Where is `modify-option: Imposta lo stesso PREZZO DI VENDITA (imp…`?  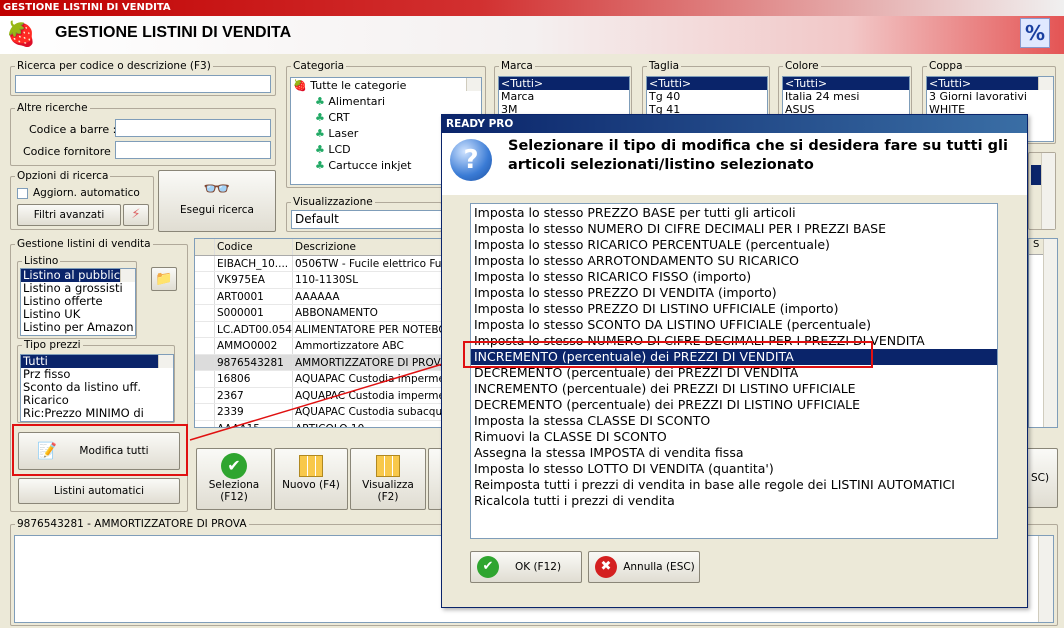 modify-option: Imposta lo stesso PREZZO DI VENDITA (imp… is located at coordinates (734, 293).